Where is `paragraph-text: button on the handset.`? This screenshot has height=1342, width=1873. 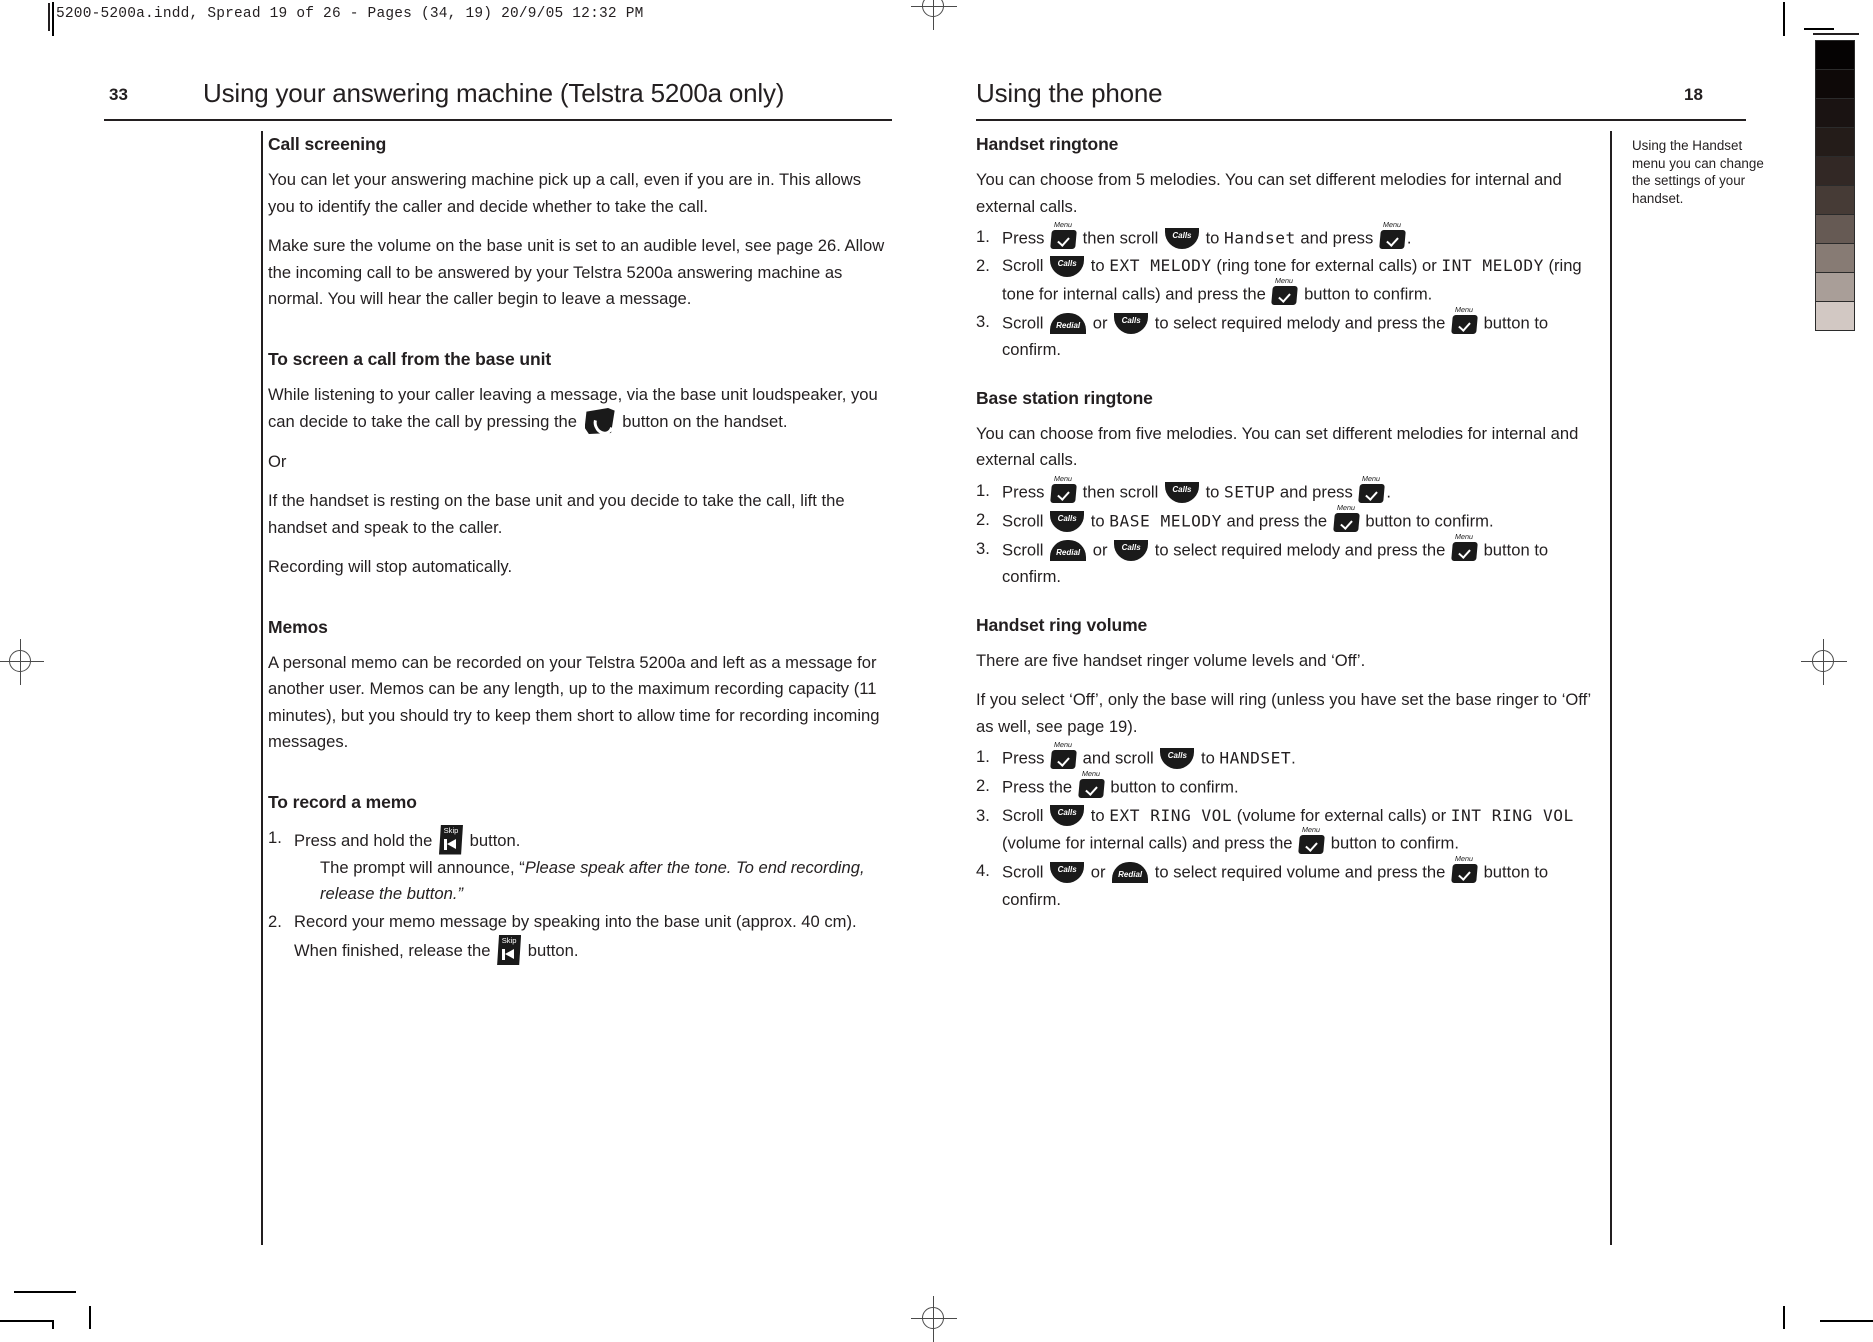 paragraph-text: button on the handset. is located at coordinates (705, 422).